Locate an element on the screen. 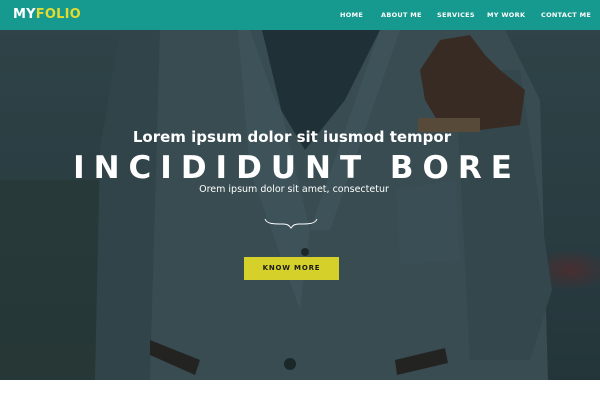  hero-headline: INCIDIDUNT BORE is located at coordinates (297, 168).